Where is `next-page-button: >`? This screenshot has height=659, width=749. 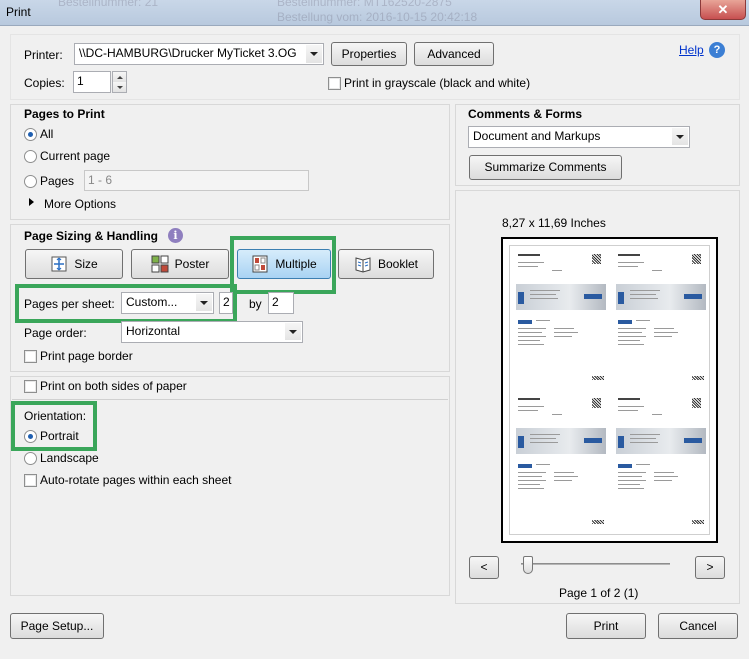
next-page-button: > is located at coordinates (710, 567).